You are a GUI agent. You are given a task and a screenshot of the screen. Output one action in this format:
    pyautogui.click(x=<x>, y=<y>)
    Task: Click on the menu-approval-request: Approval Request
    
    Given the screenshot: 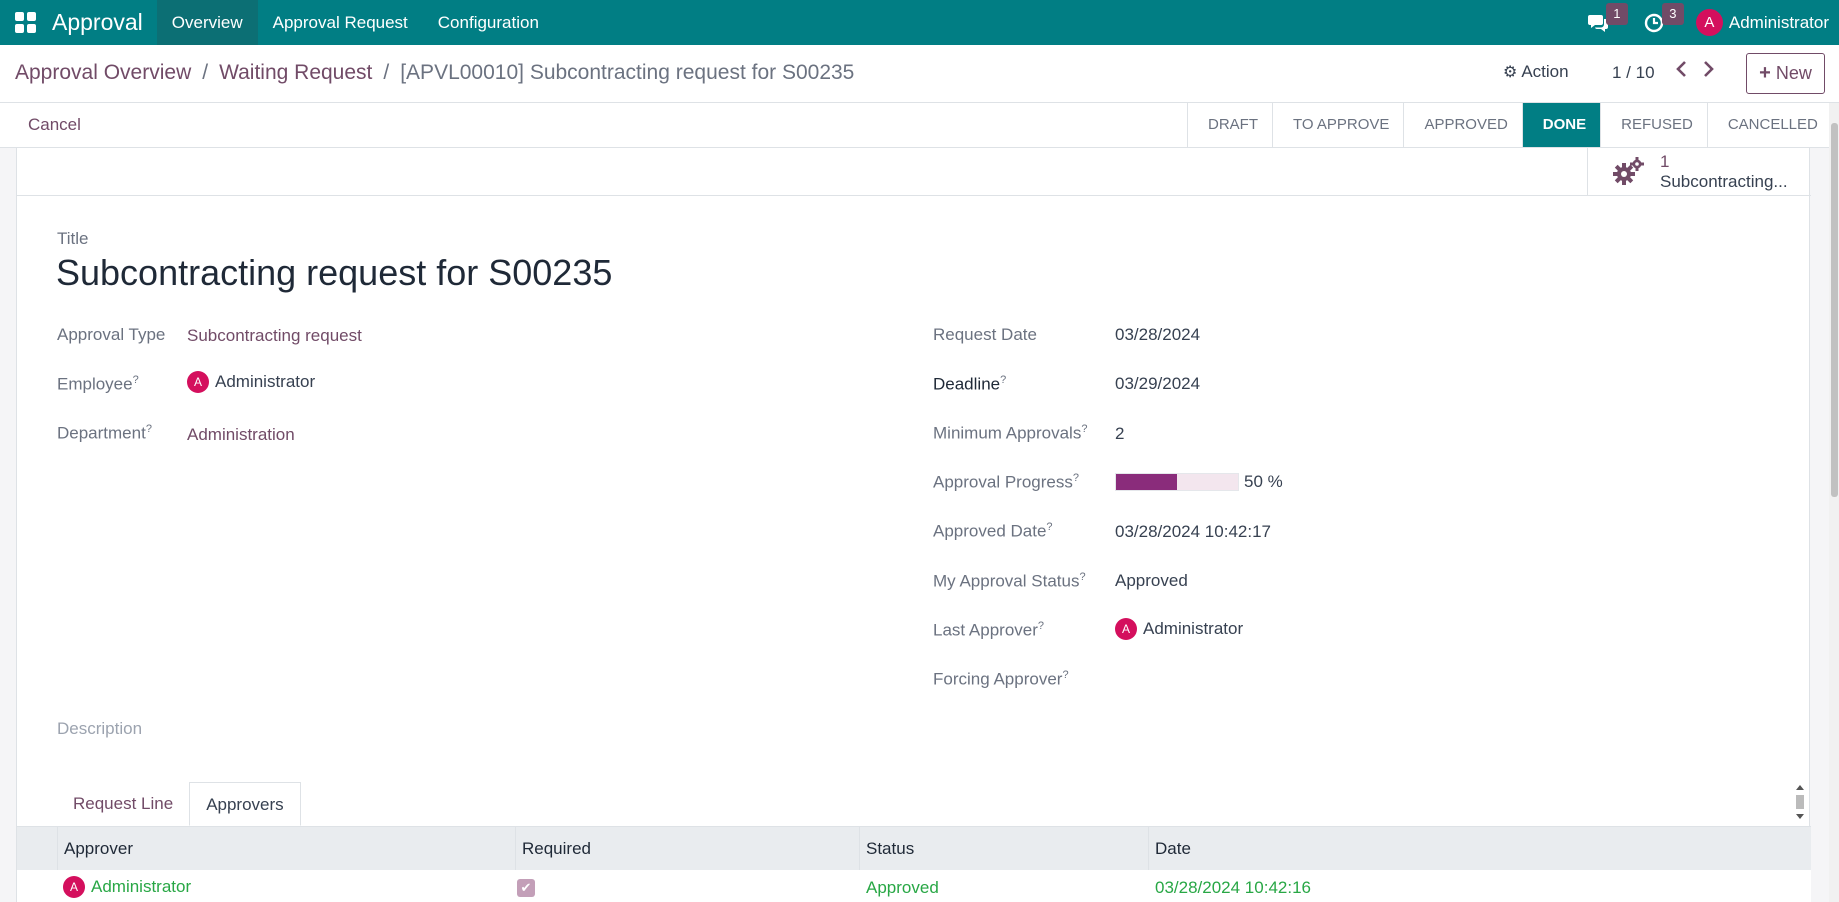 What is the action you would take?
    pyautogui.click(x=340, y=22)
    